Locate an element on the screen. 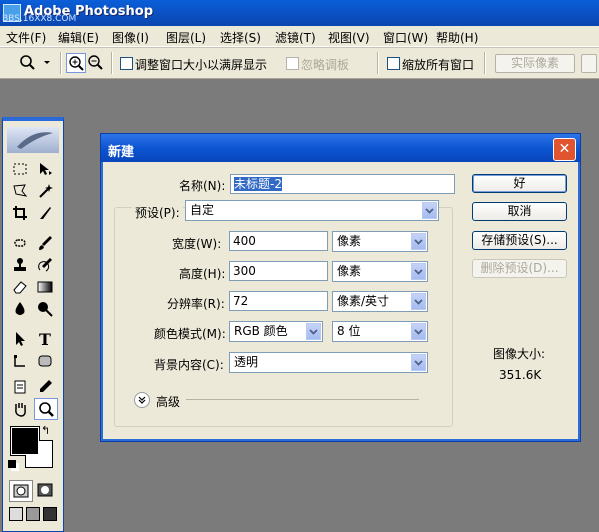 This screenshot has width=599, height=532. slice-tool is located at coordinates (45, 213).